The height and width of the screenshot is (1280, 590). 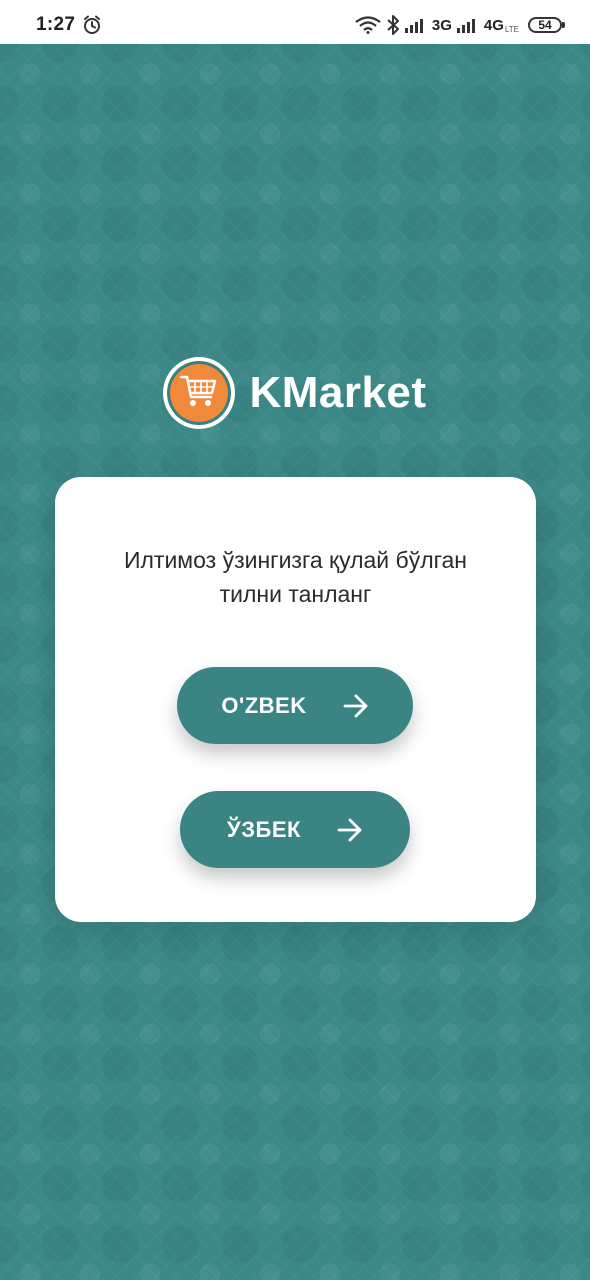 I want to click on uzbek-latin-button: O'ZBEK, so click(x=295, y=705).